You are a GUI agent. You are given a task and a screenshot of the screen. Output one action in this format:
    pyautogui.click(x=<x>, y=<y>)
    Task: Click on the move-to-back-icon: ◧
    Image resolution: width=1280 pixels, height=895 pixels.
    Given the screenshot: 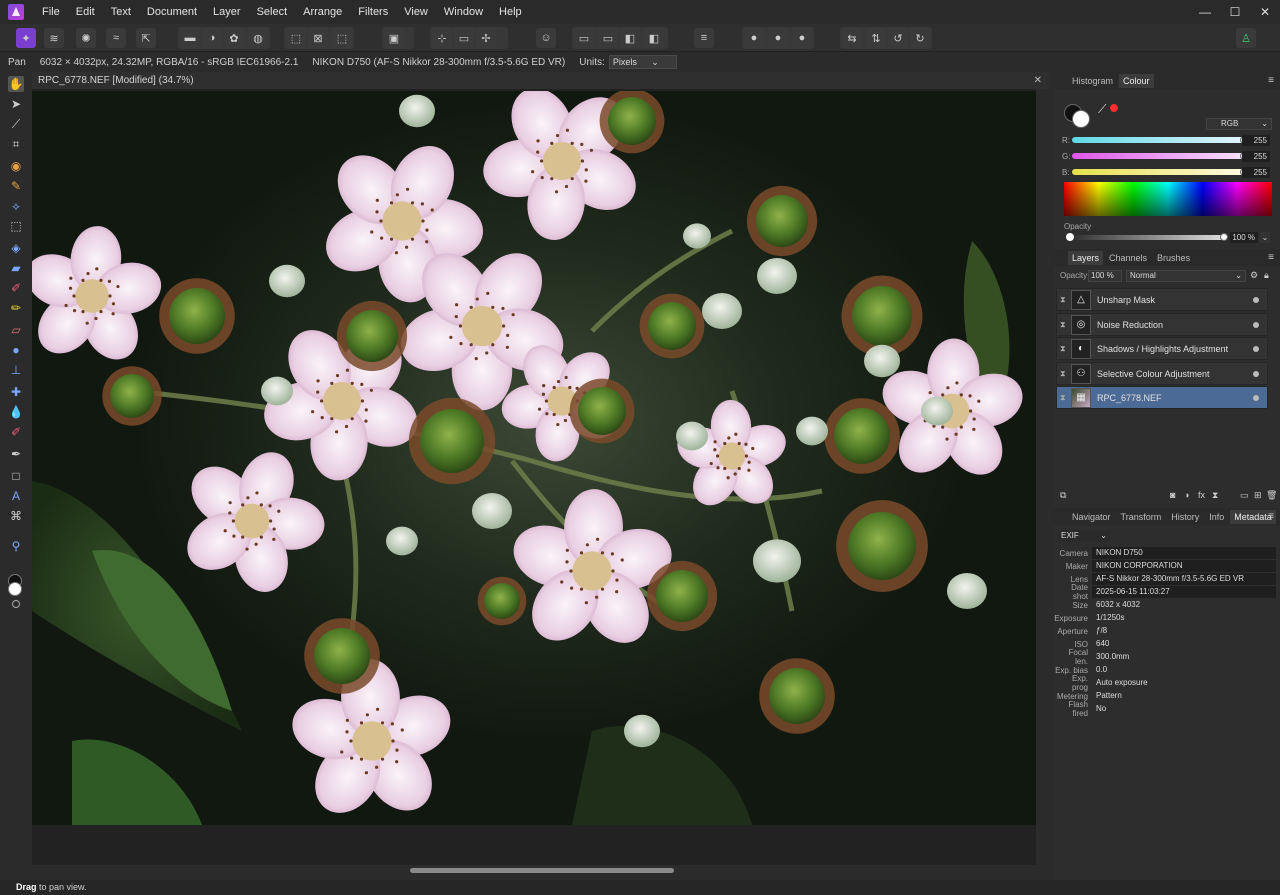 What is the action you would take?
    pyautogui.click(x=654, y=38)
    